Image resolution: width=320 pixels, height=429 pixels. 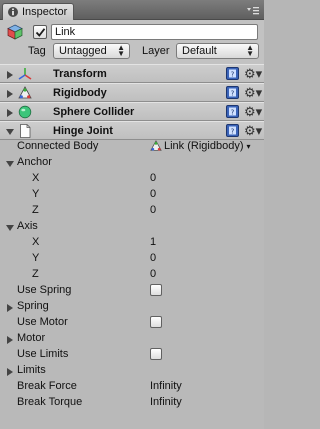 I want to click on layer-dropdown: Default ▲ ▼, so click(x=217, y=51).